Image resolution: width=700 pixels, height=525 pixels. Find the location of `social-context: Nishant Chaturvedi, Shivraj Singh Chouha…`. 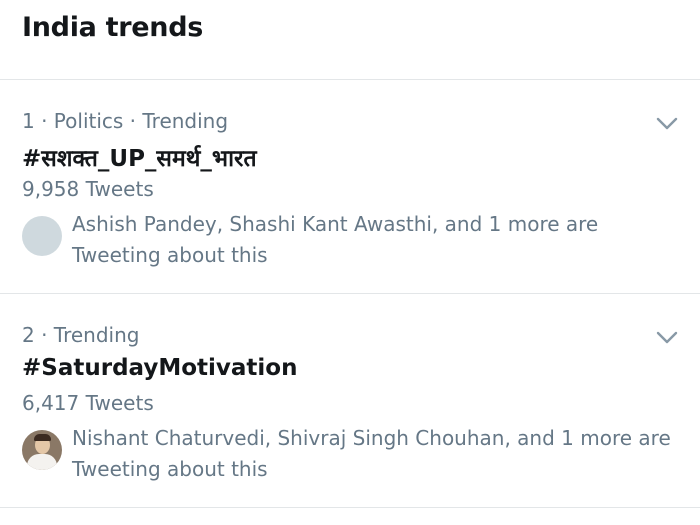

social-context: Nishant Chaturvedi, Shivraj Singh Chouha… is located at coordinates (371, 453).